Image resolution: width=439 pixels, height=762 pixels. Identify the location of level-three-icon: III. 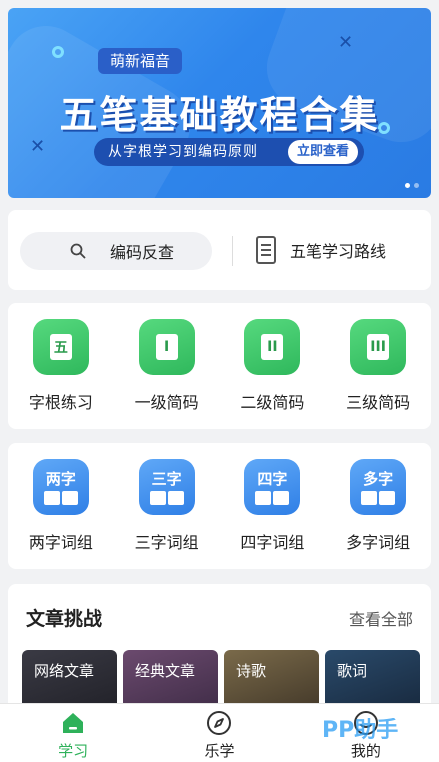
(378, 347).